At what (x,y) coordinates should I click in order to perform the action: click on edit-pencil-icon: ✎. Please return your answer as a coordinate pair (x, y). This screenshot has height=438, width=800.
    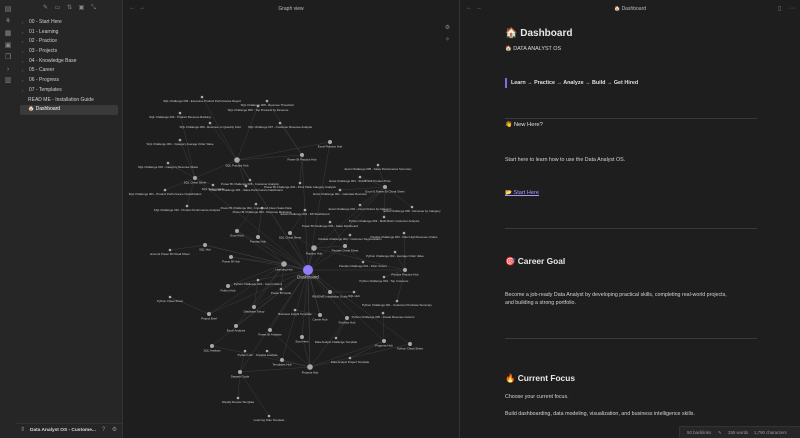
    Looking at the image, I should click on (720, 433).